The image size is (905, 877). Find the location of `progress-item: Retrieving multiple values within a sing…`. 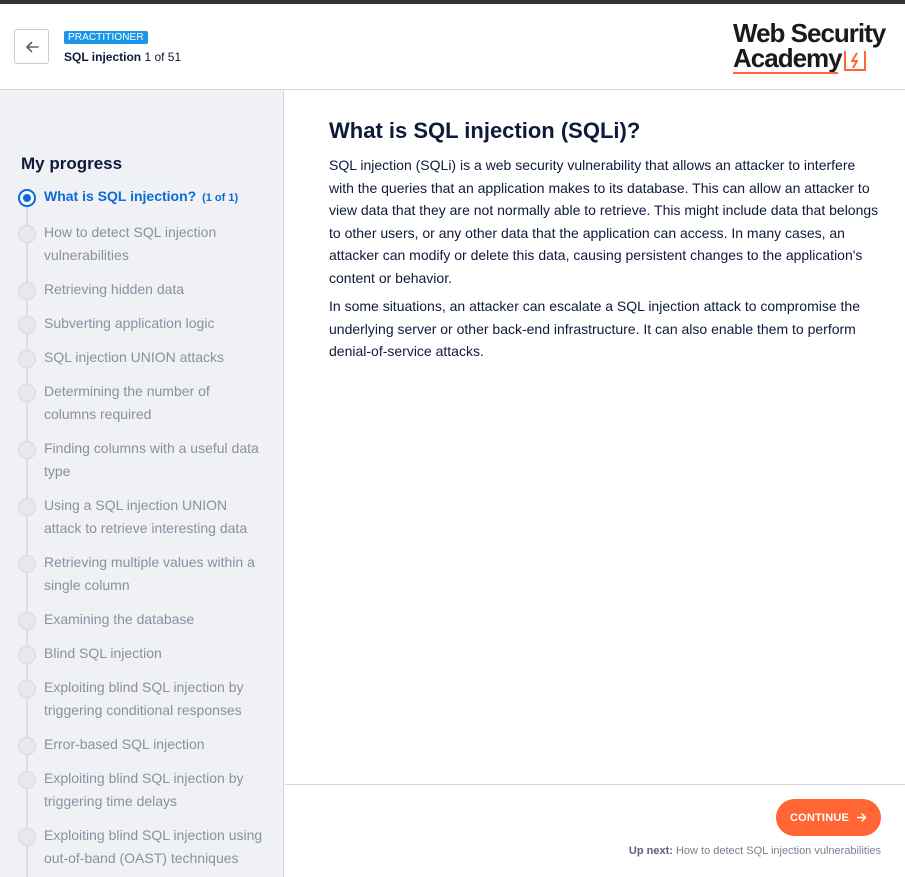

progress-item: Retrieving multiple values within a sing… is located at coordinates (141, 578).